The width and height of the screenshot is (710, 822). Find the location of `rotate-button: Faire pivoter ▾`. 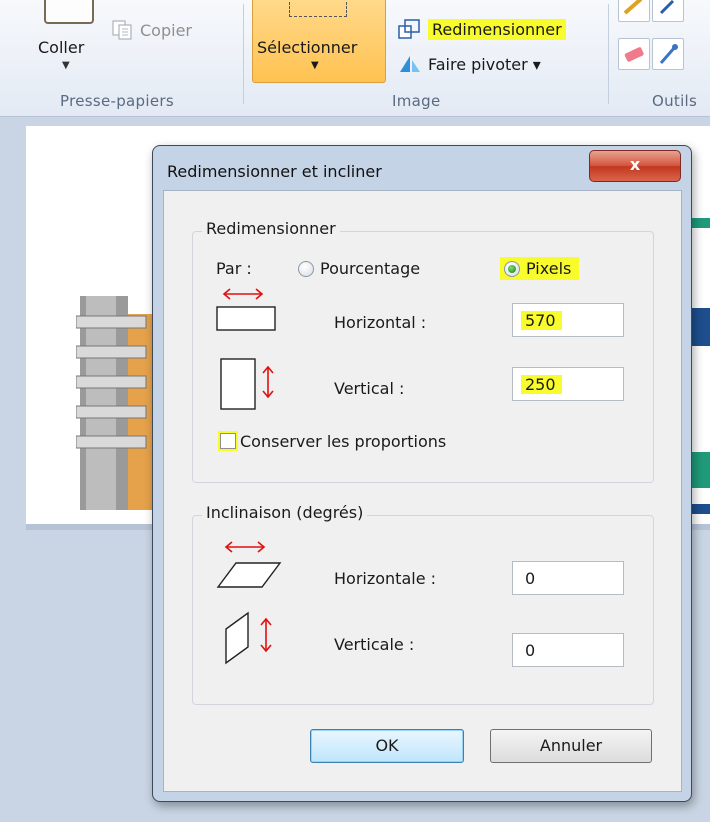

rotate-button: Faire pivoter ▾ is located at coordinates (469, 64).